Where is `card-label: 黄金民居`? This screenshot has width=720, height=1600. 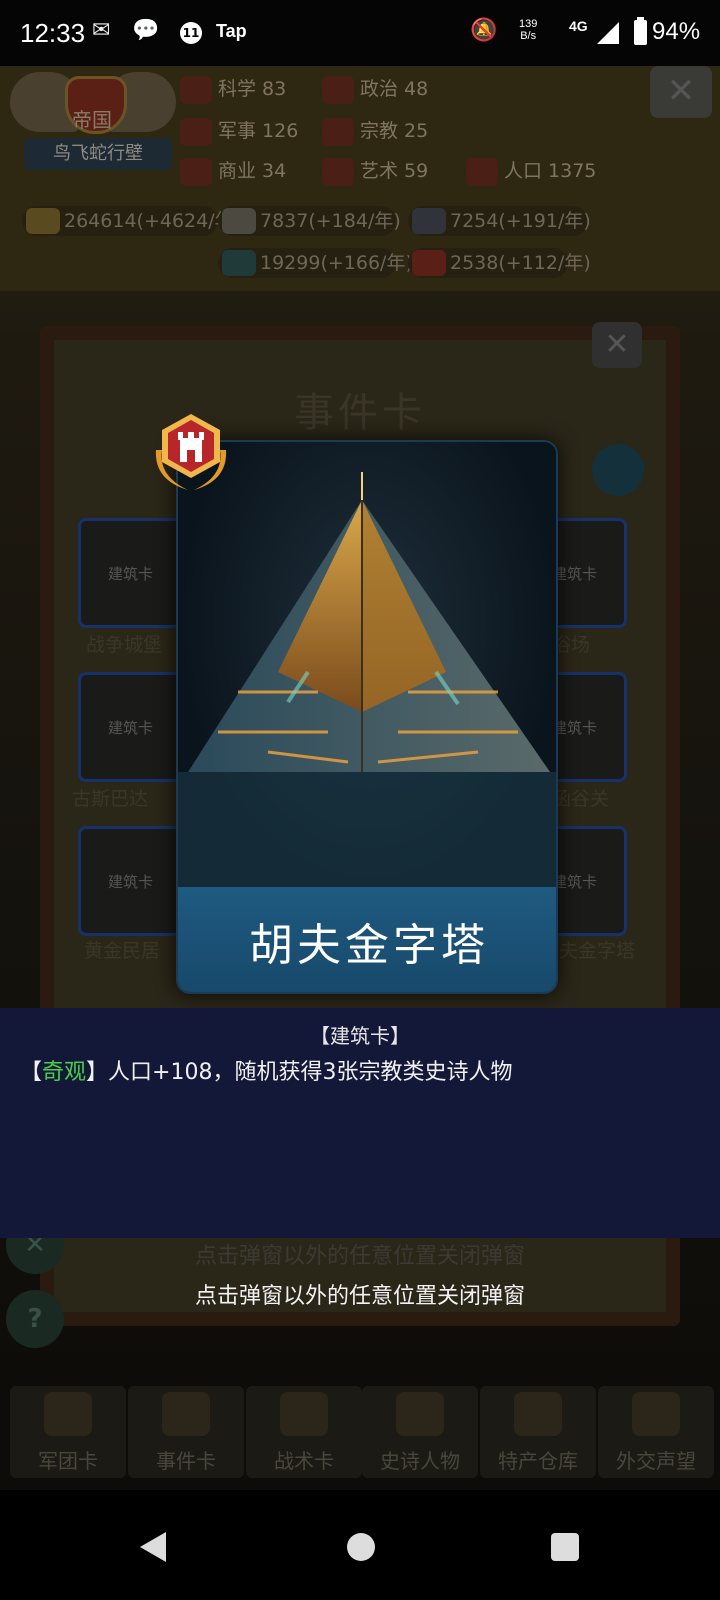
card-label: 黄金民居 is located at coordinates (122, 951).